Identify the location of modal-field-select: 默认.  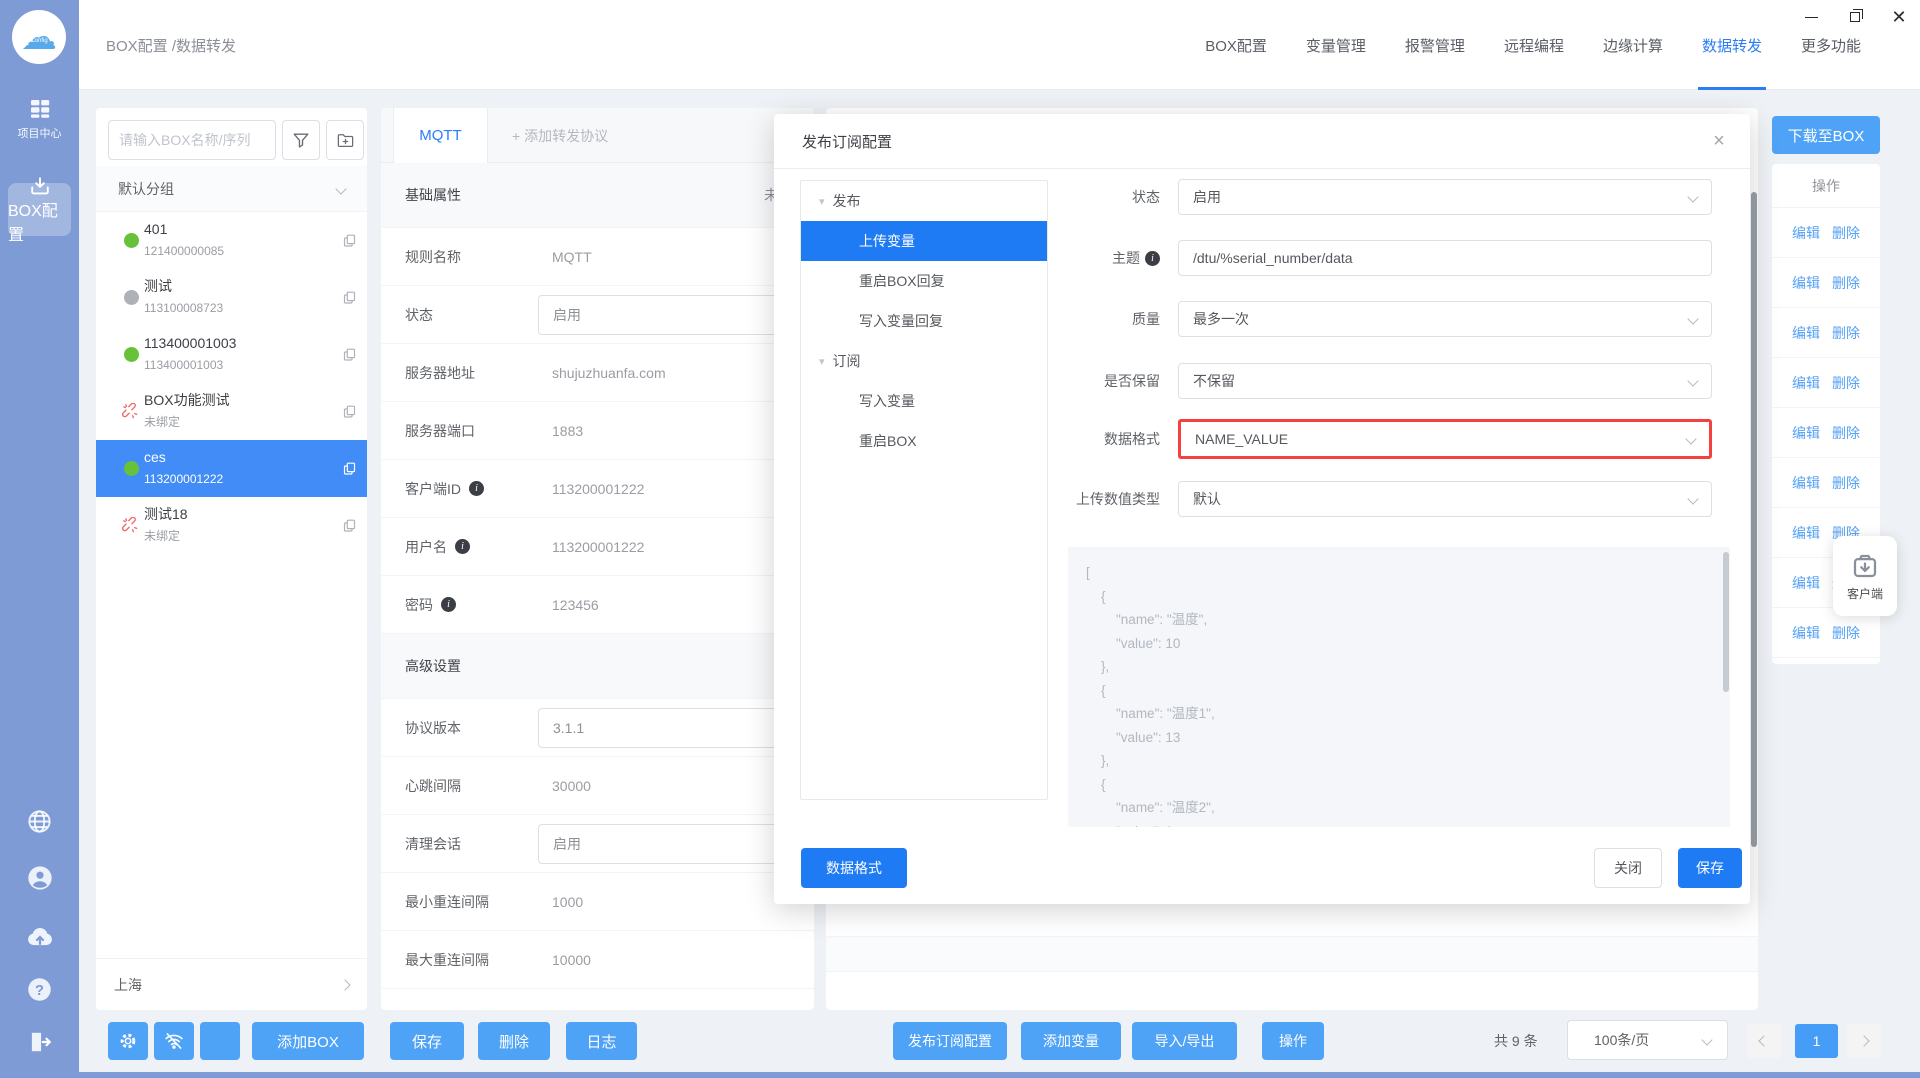
(1445, 499).